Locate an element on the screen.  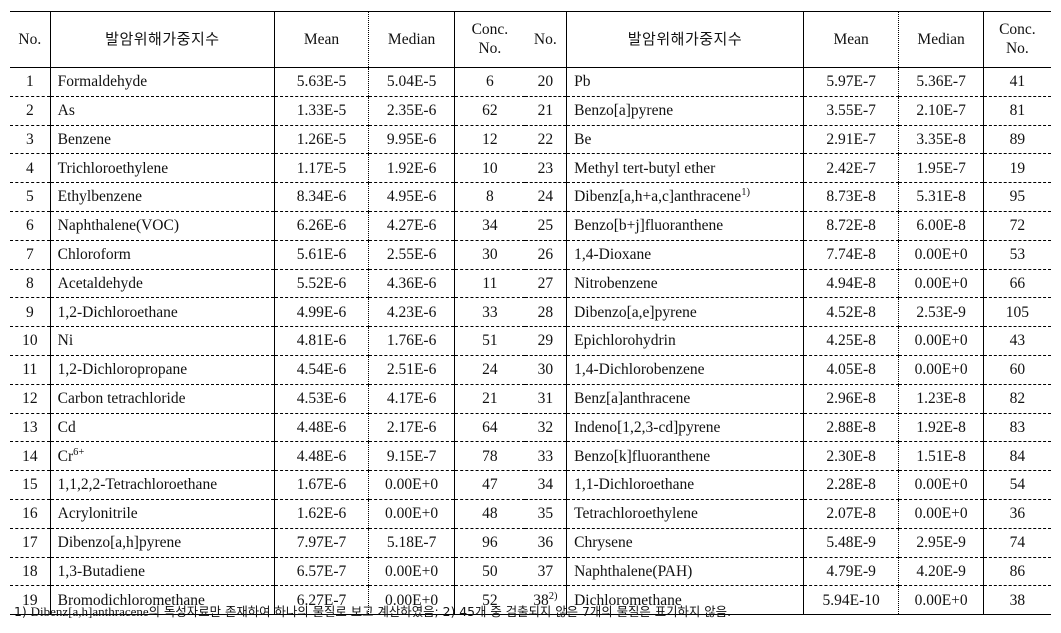
cell-substance-name: Epichlorohydrin is located at coordinates (685, 341).